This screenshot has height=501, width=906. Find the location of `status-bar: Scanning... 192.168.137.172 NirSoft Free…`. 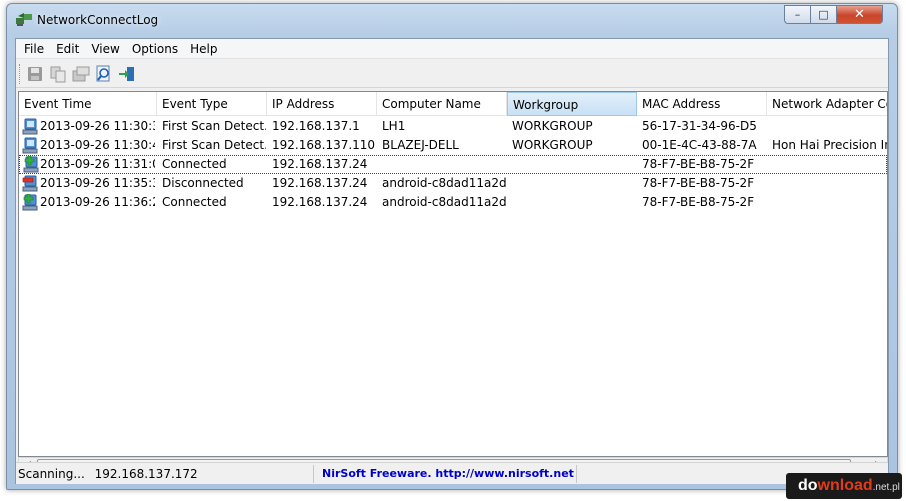

status-bar: Scanning... 192.168.137.172 NirSoft Free… is located at coordinates (452, 473).